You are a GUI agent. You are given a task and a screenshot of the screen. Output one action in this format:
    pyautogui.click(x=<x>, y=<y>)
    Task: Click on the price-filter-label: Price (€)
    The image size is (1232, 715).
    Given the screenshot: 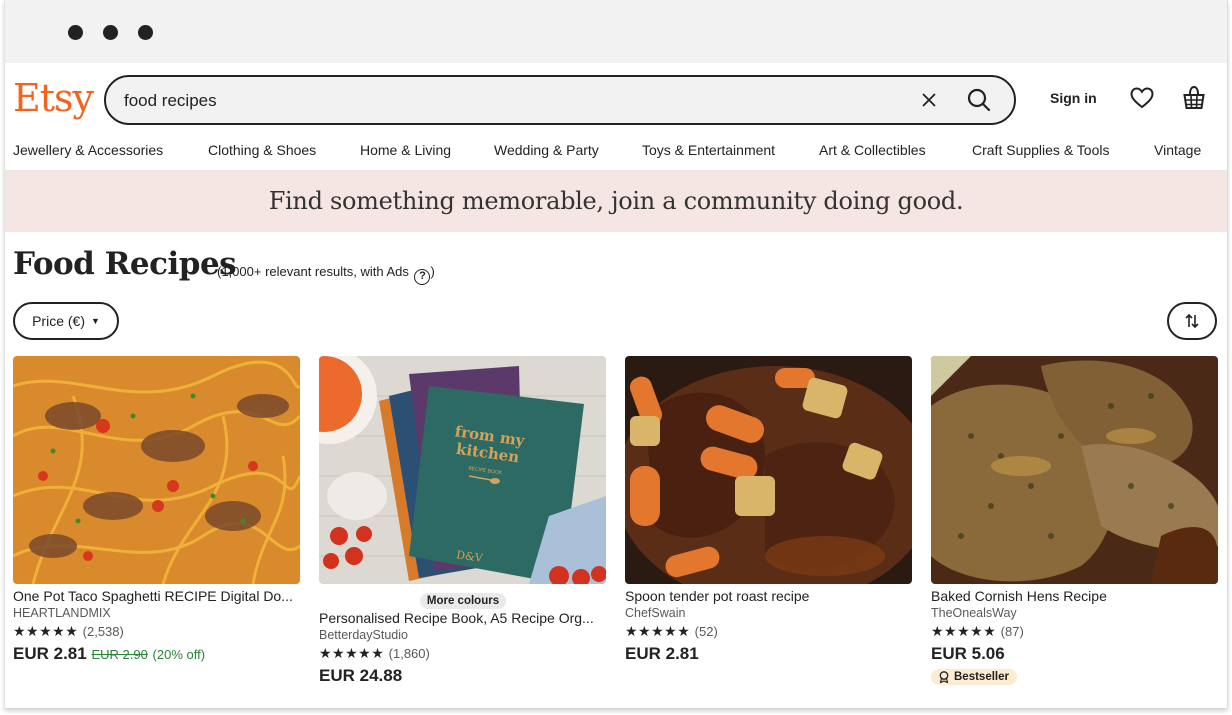 What is the action you would take?
    pyautogui.click(x=58, y=321)
    